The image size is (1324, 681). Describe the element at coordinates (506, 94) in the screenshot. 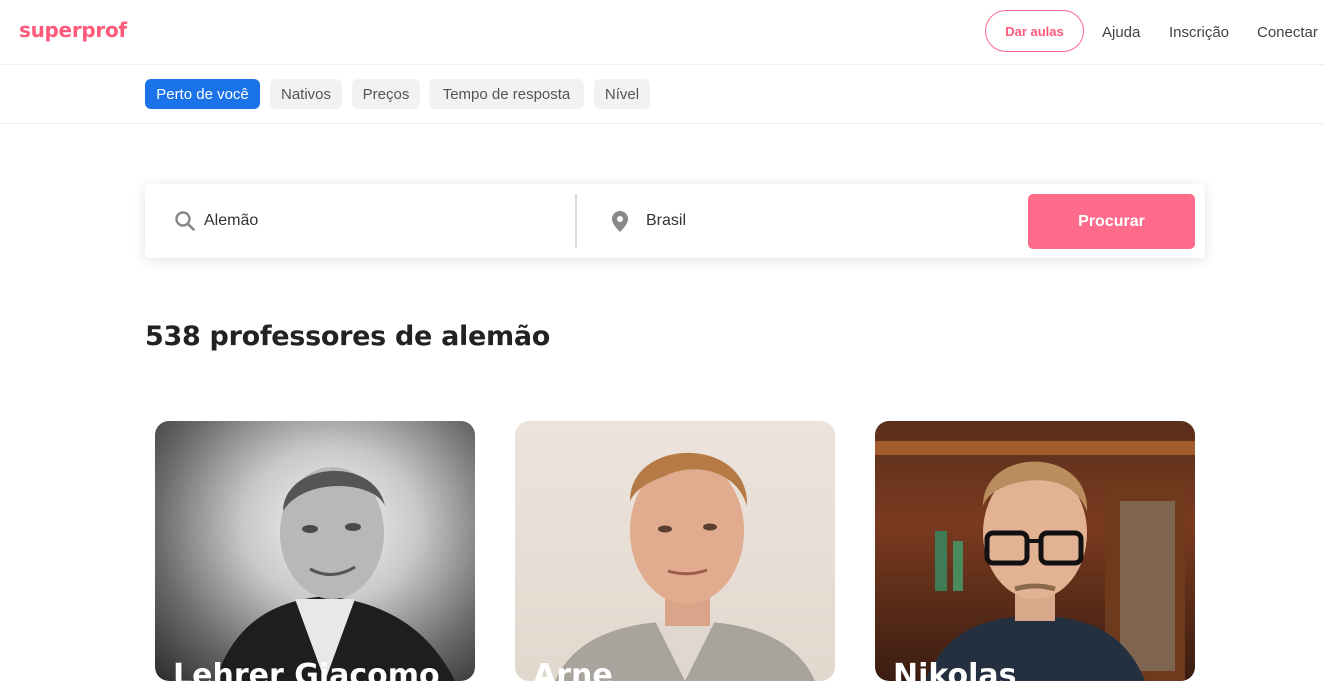

I see `filter-response-time: Tempo de resposta` at that location.